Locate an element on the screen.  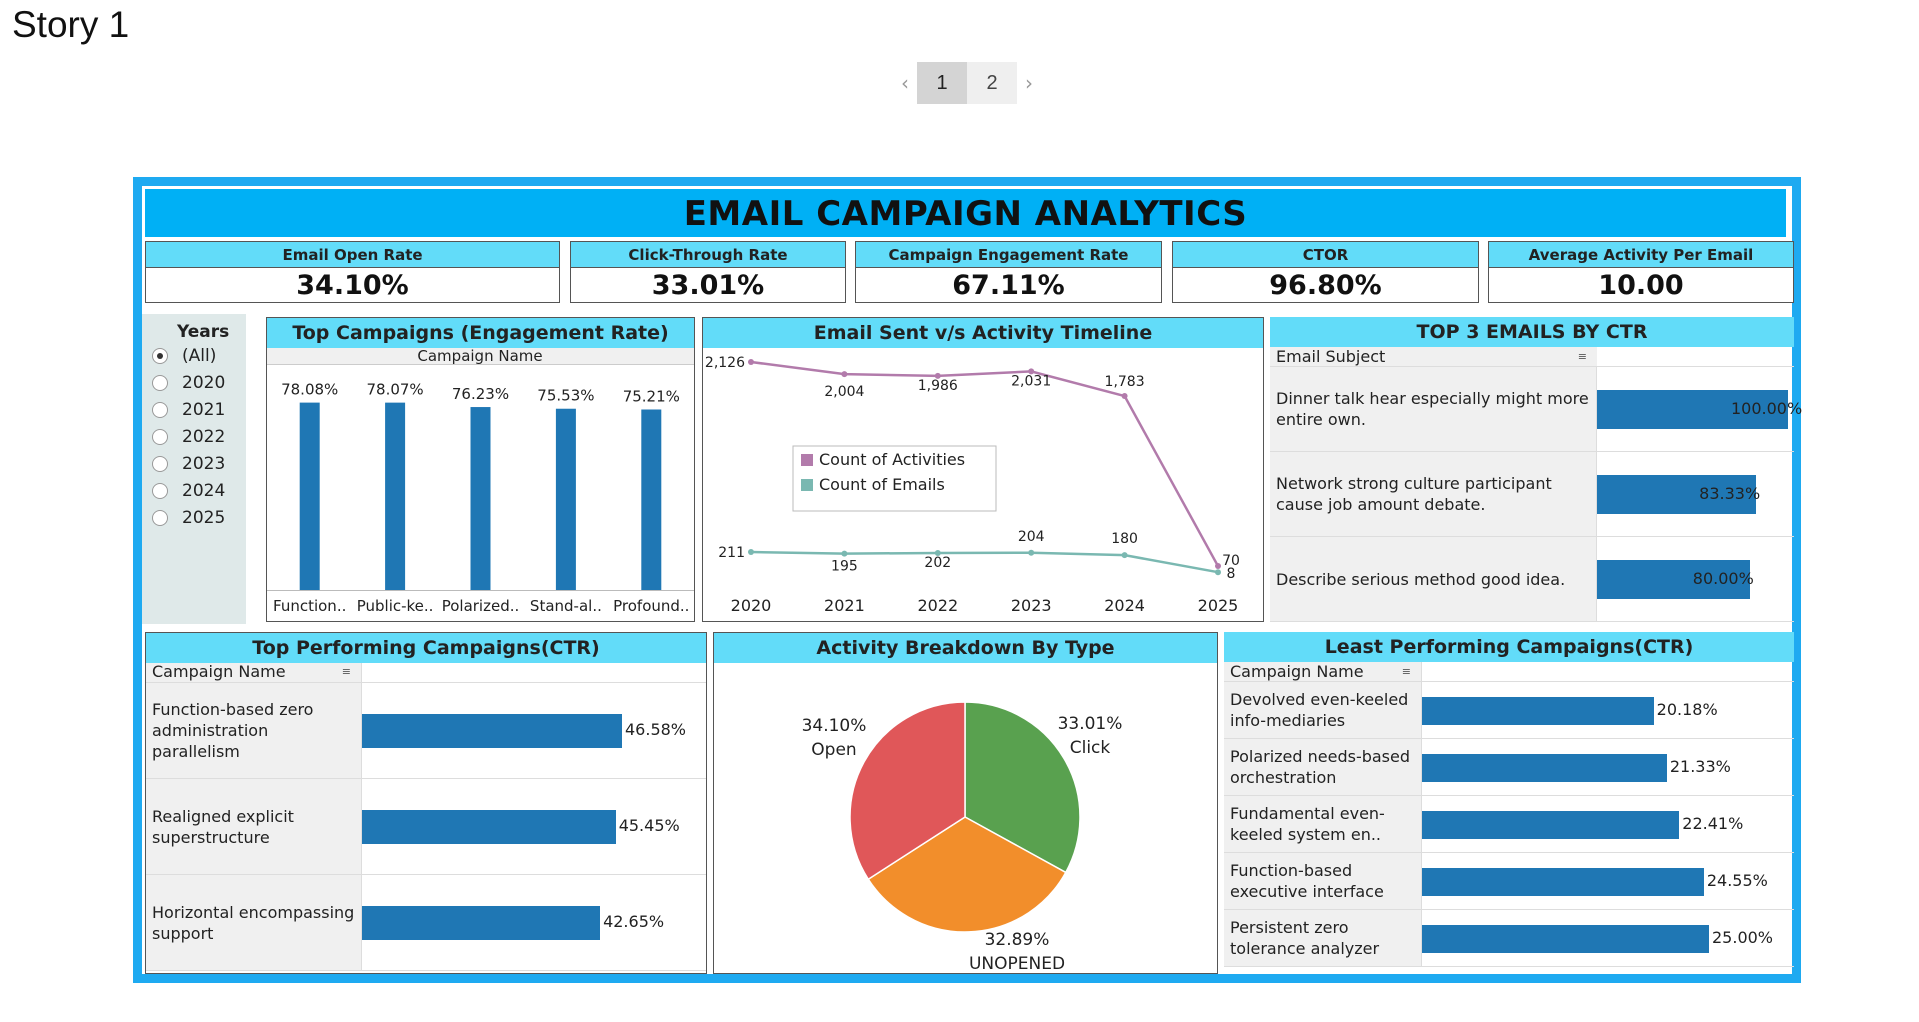
bar-value-label: 78.07% is located at coordinates (394, 390).